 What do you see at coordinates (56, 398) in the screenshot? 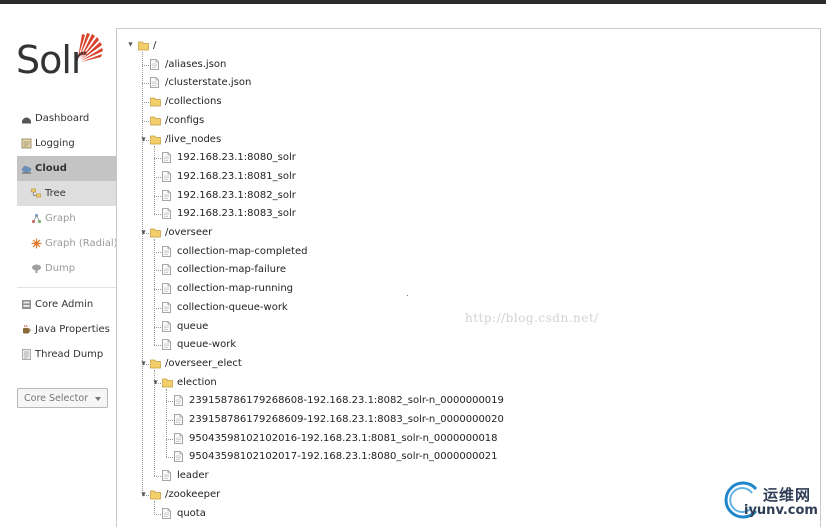
I see `core-selector-placeholder: Core Selector` at bounding box center [56, 398].